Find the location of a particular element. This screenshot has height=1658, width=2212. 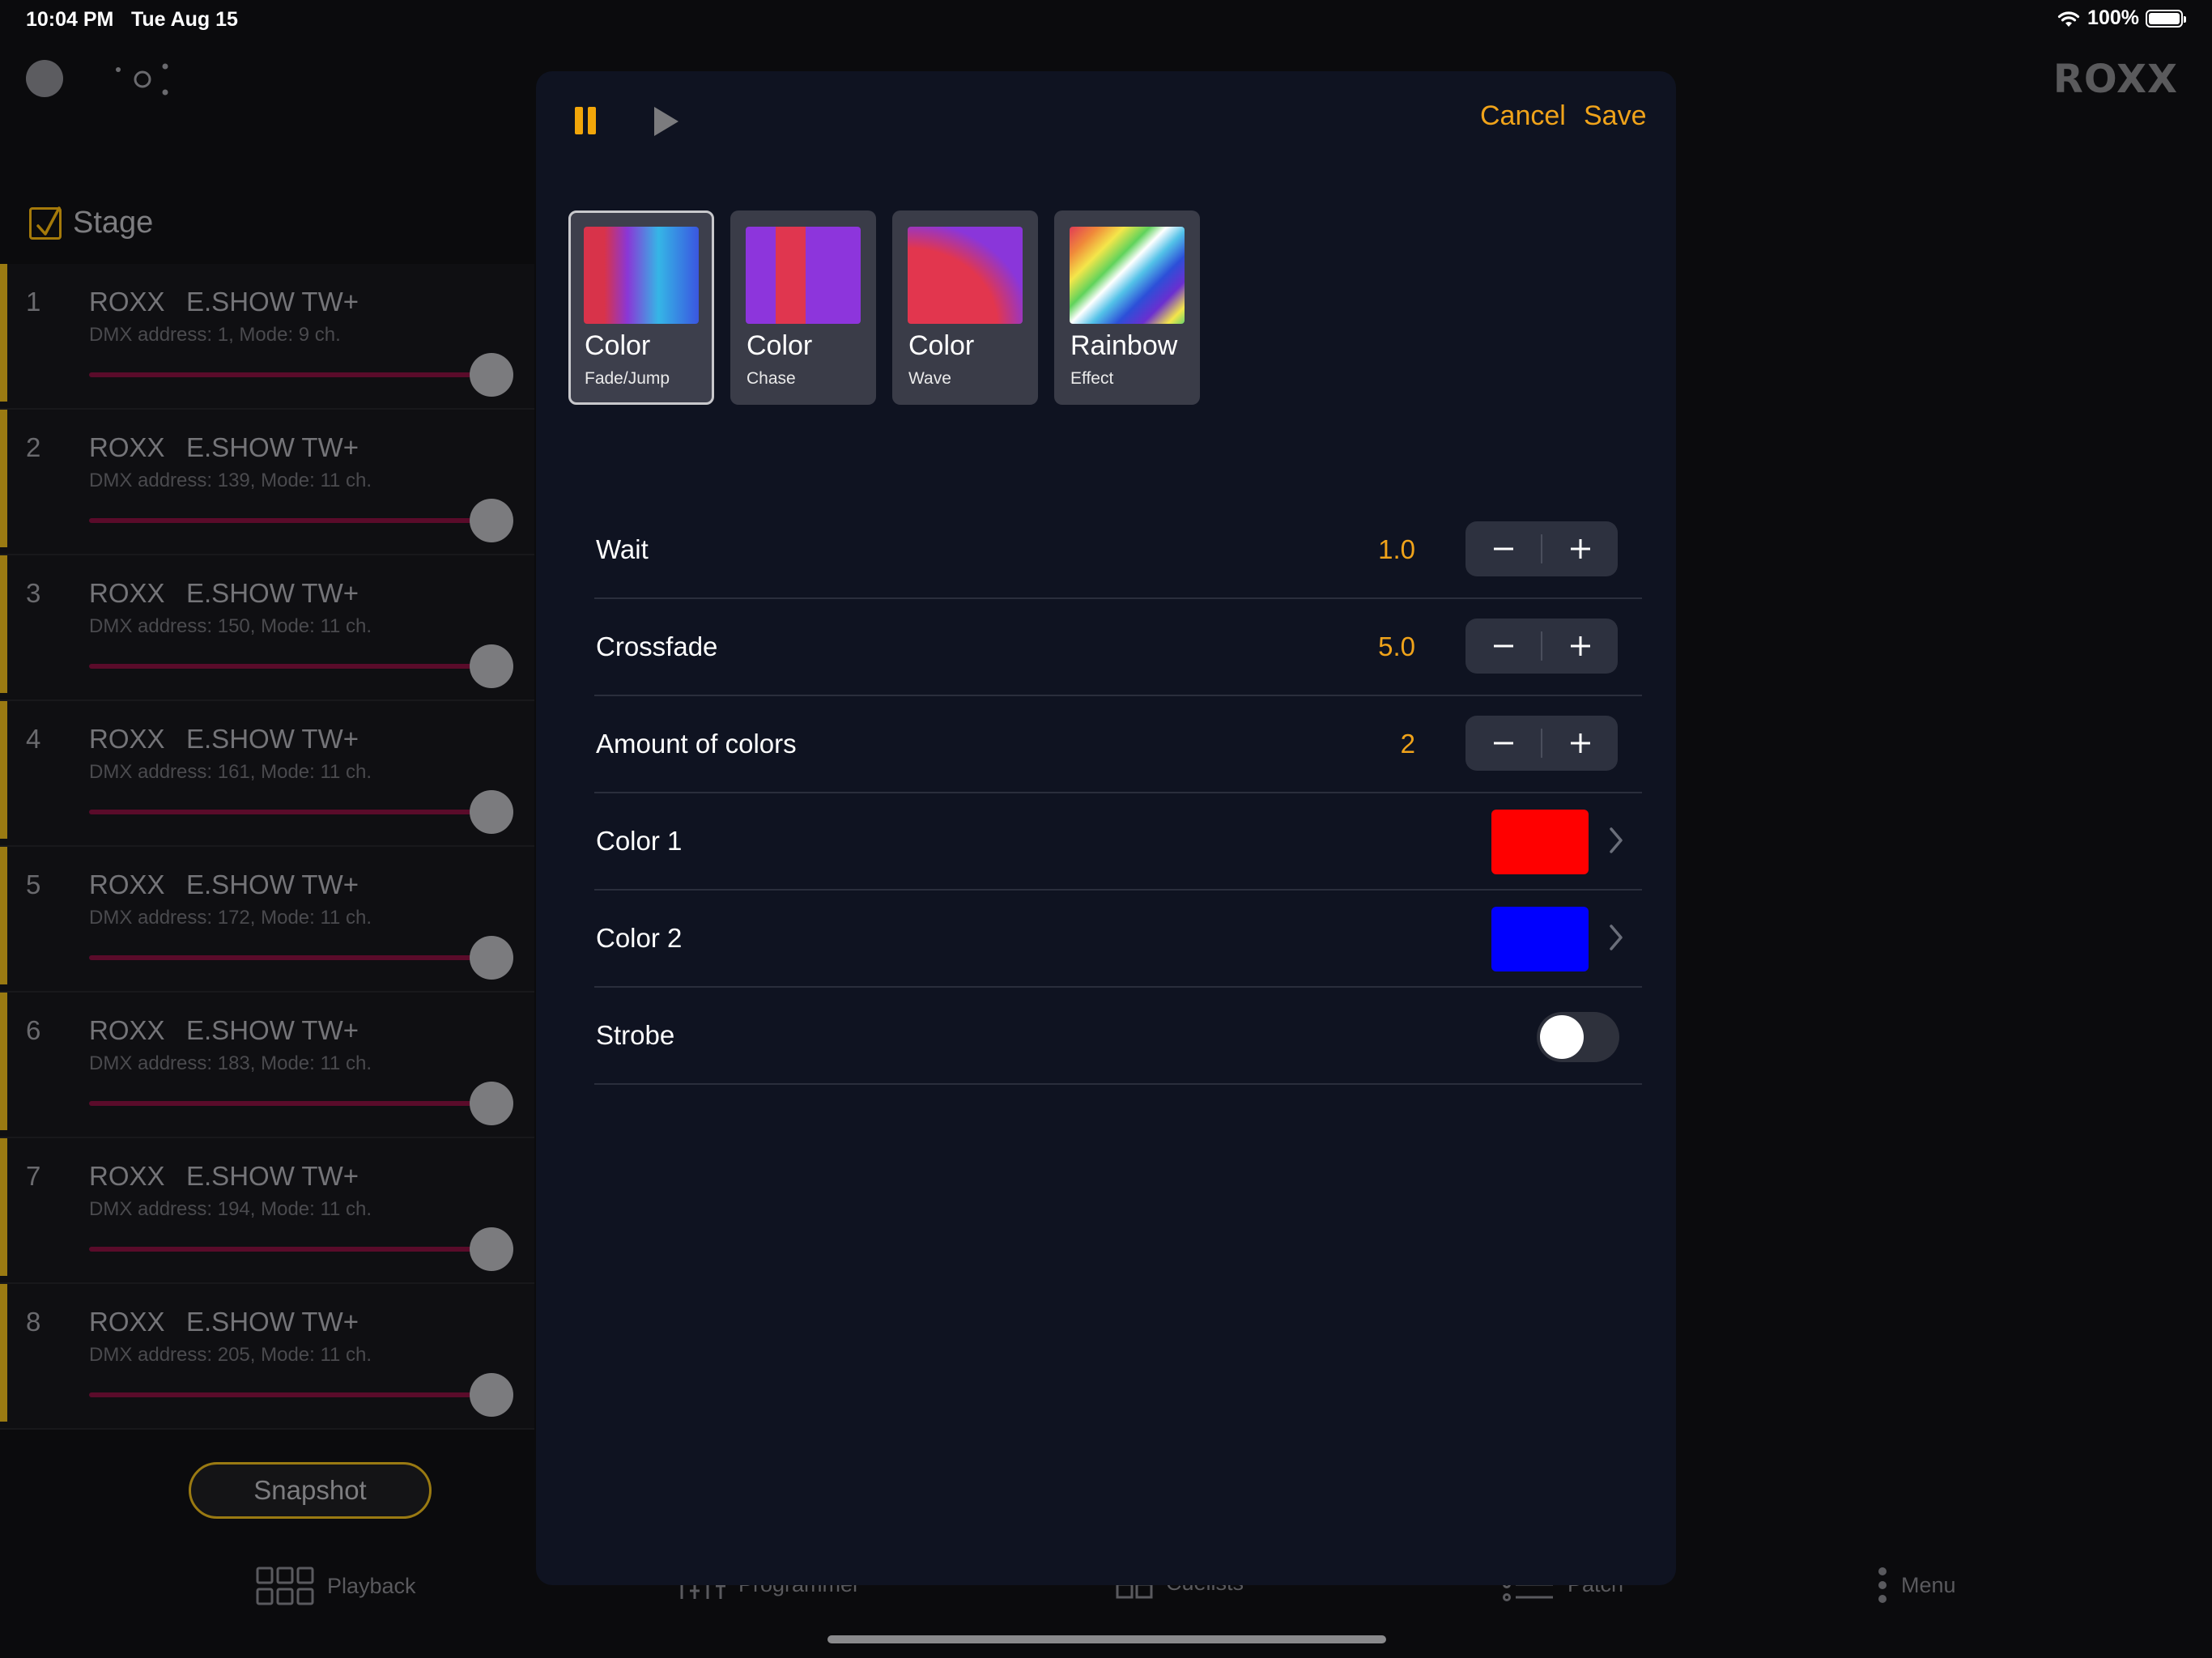

effect-color-wave: Color Wave is located at coordinates (965, 307).